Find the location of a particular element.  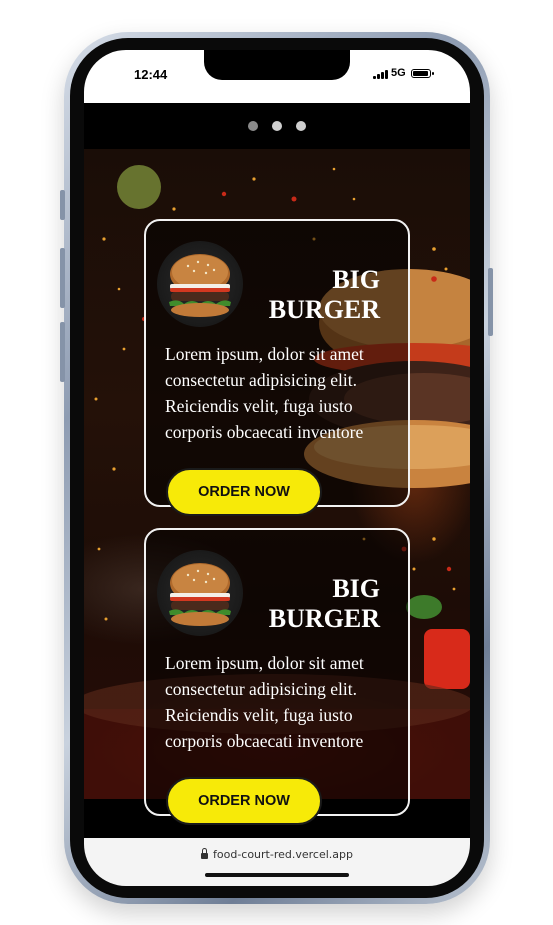

carousel-dots is located at coordinates (277, 126).